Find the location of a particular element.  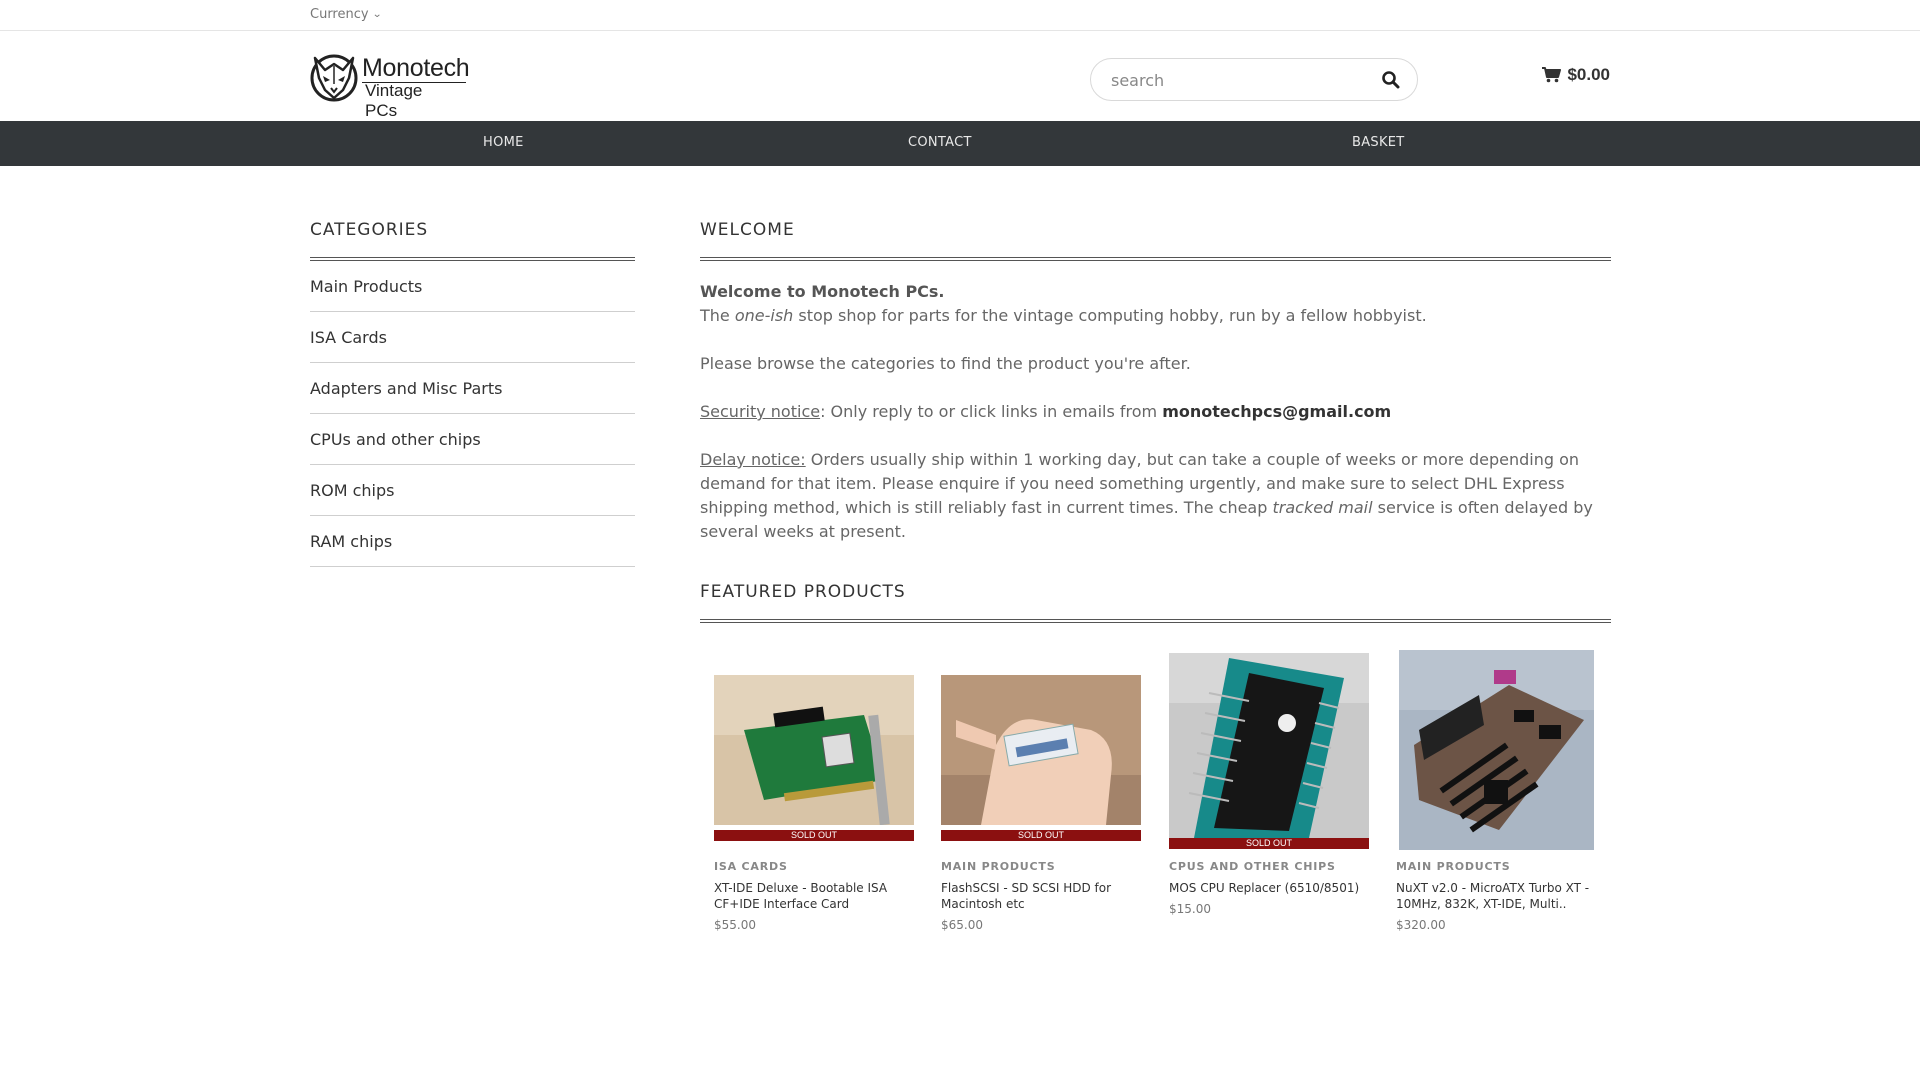

search-icon is located at coordinates (1391, 80).